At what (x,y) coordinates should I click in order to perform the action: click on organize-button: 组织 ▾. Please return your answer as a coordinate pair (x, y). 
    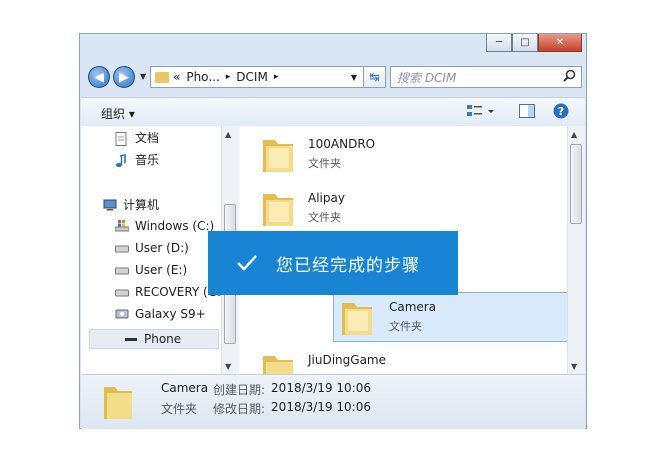
    Looking at the image, I should click on (118, 113).